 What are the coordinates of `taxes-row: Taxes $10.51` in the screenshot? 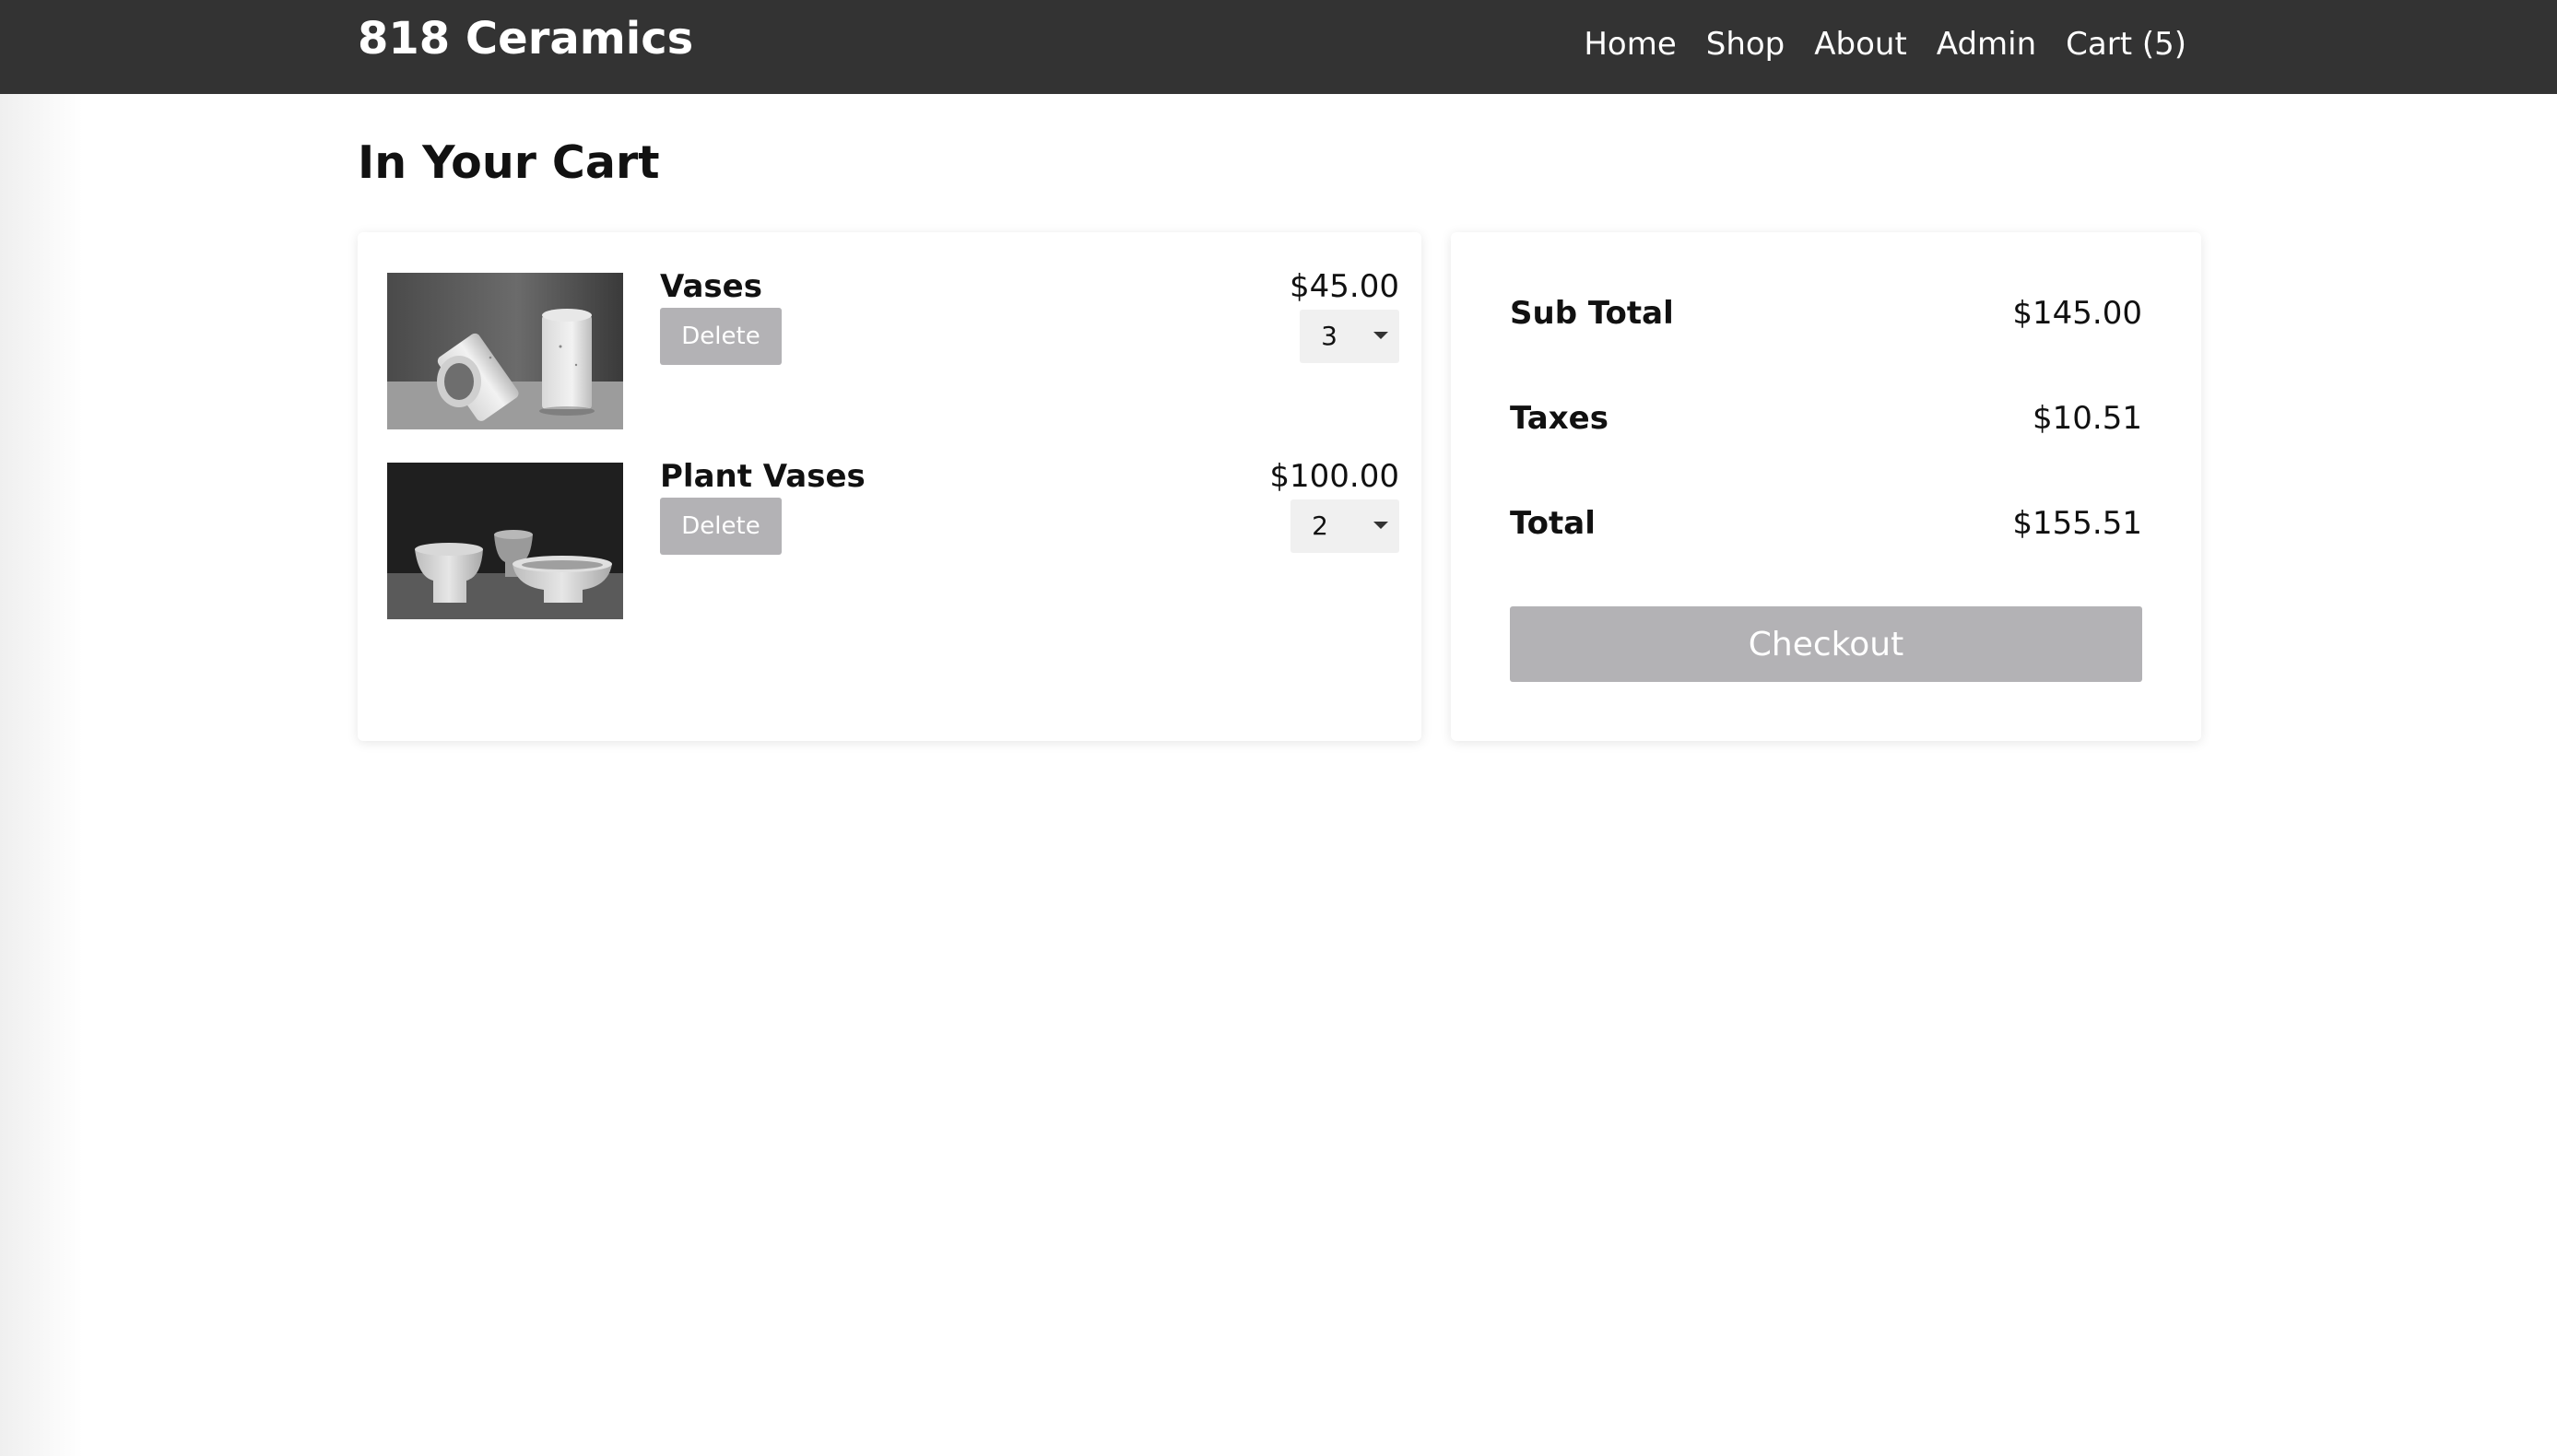 It's located at (1826, 418).